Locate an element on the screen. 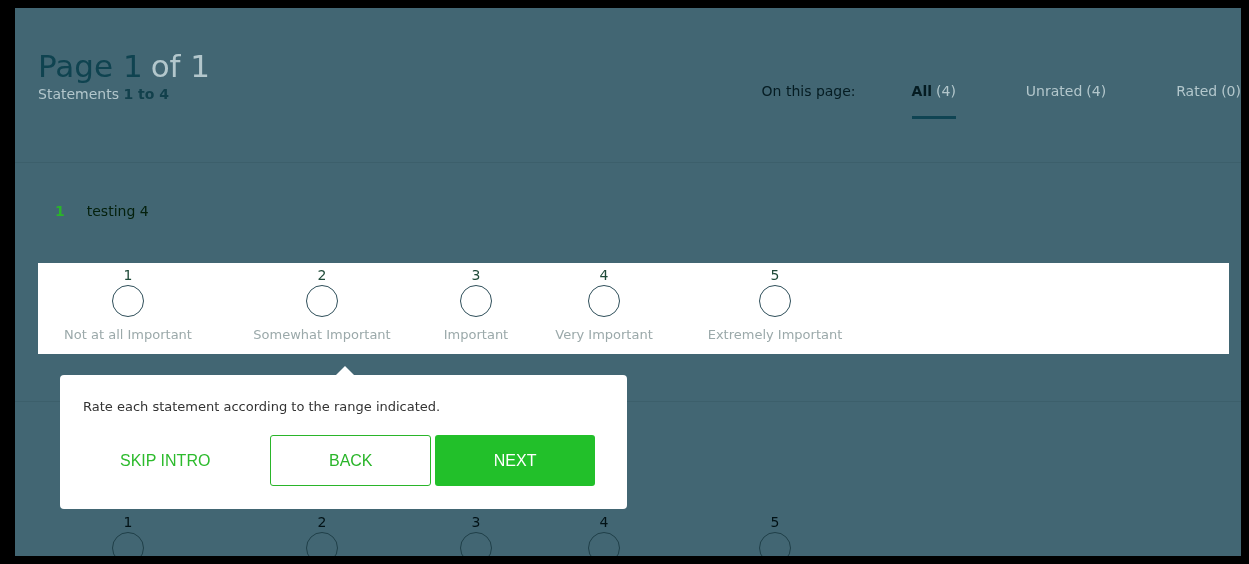 This screenshot has width=1249, height=564. back-button: BACK is located at coordinates (351, 460).